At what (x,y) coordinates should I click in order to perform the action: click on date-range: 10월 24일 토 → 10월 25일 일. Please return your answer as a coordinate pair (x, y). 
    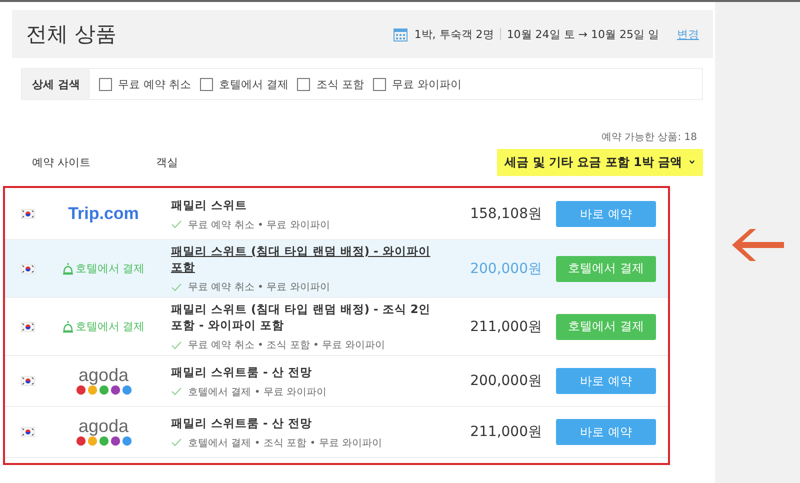
    Looking at the image, I should click on (582, 34).